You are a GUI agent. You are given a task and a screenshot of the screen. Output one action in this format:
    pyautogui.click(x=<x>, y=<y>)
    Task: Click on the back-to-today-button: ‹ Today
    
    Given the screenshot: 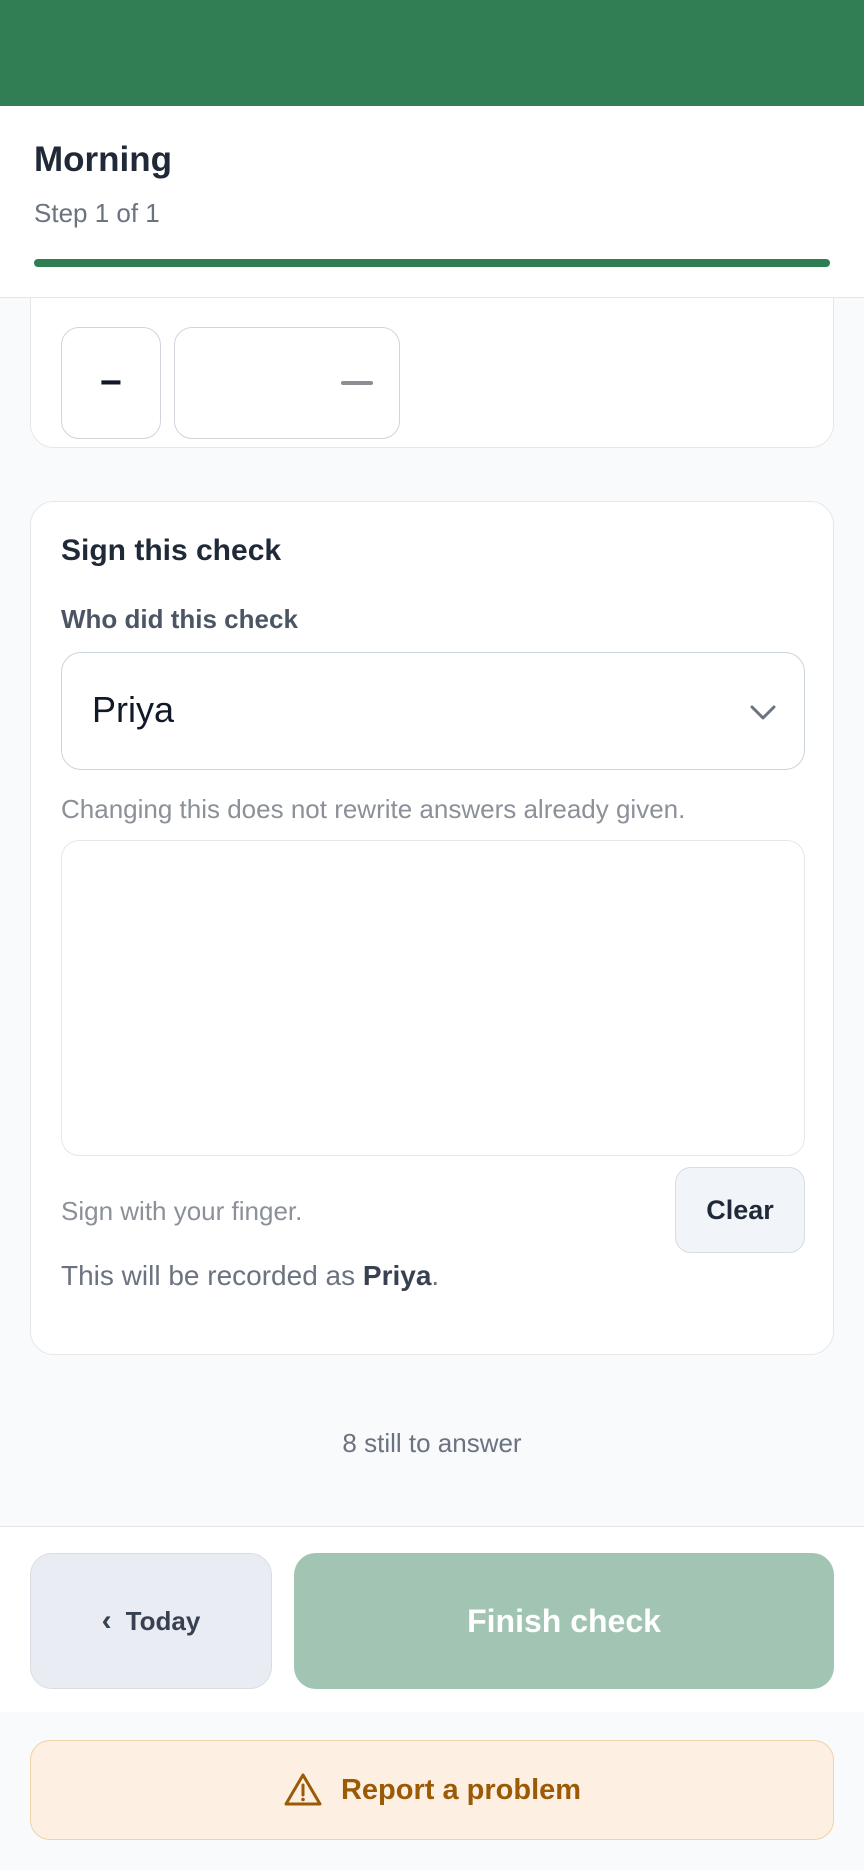 What is the action you would take?
    pyautogui.click(x=151, y=1621)
    